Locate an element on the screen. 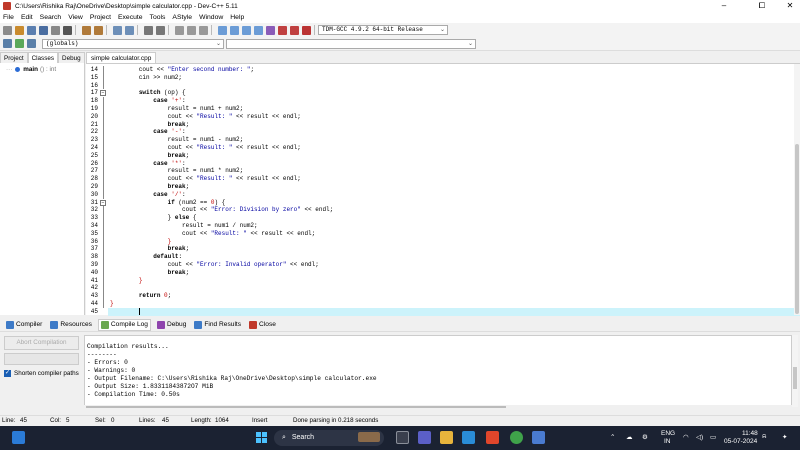 This screenshot has width=800, height=450. undo-icon is located at coordinates (86, 30).